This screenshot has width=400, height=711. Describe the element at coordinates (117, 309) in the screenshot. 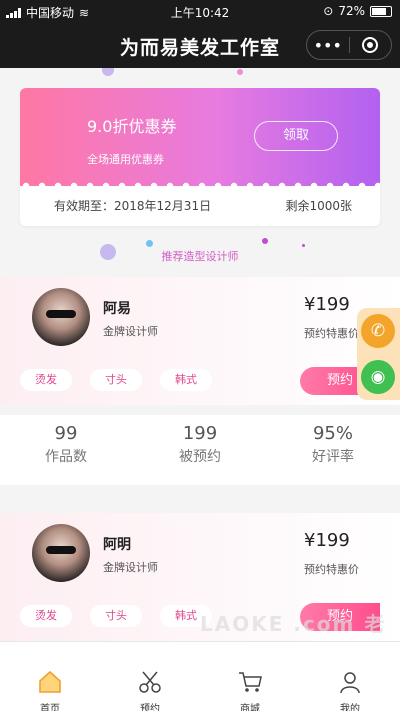

I see `designer-name: 阿易` at that location.